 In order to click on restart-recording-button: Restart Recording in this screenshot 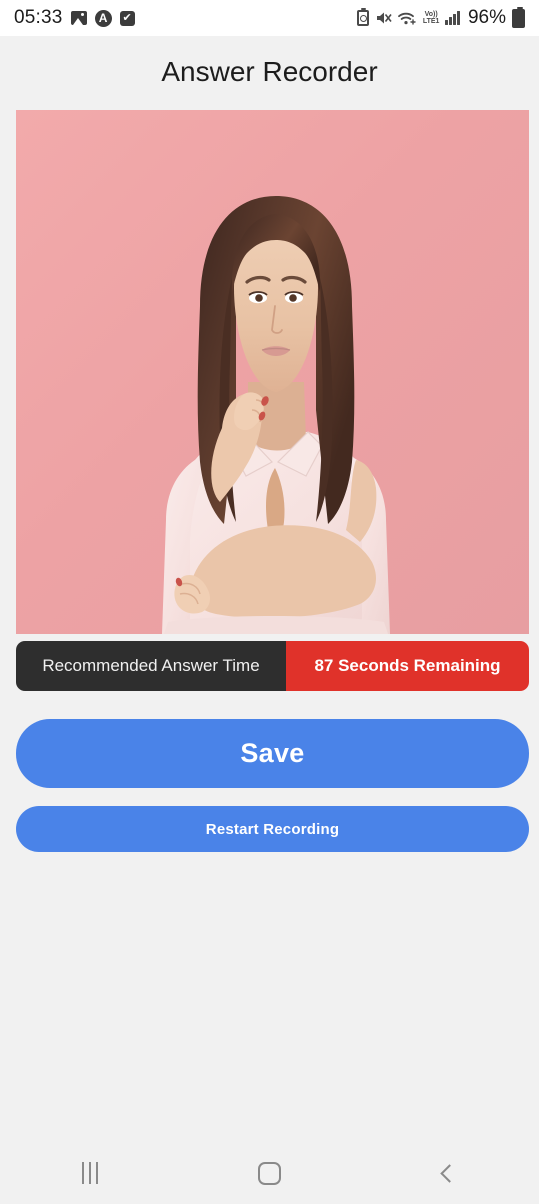, I will do `click(272, 829)`.